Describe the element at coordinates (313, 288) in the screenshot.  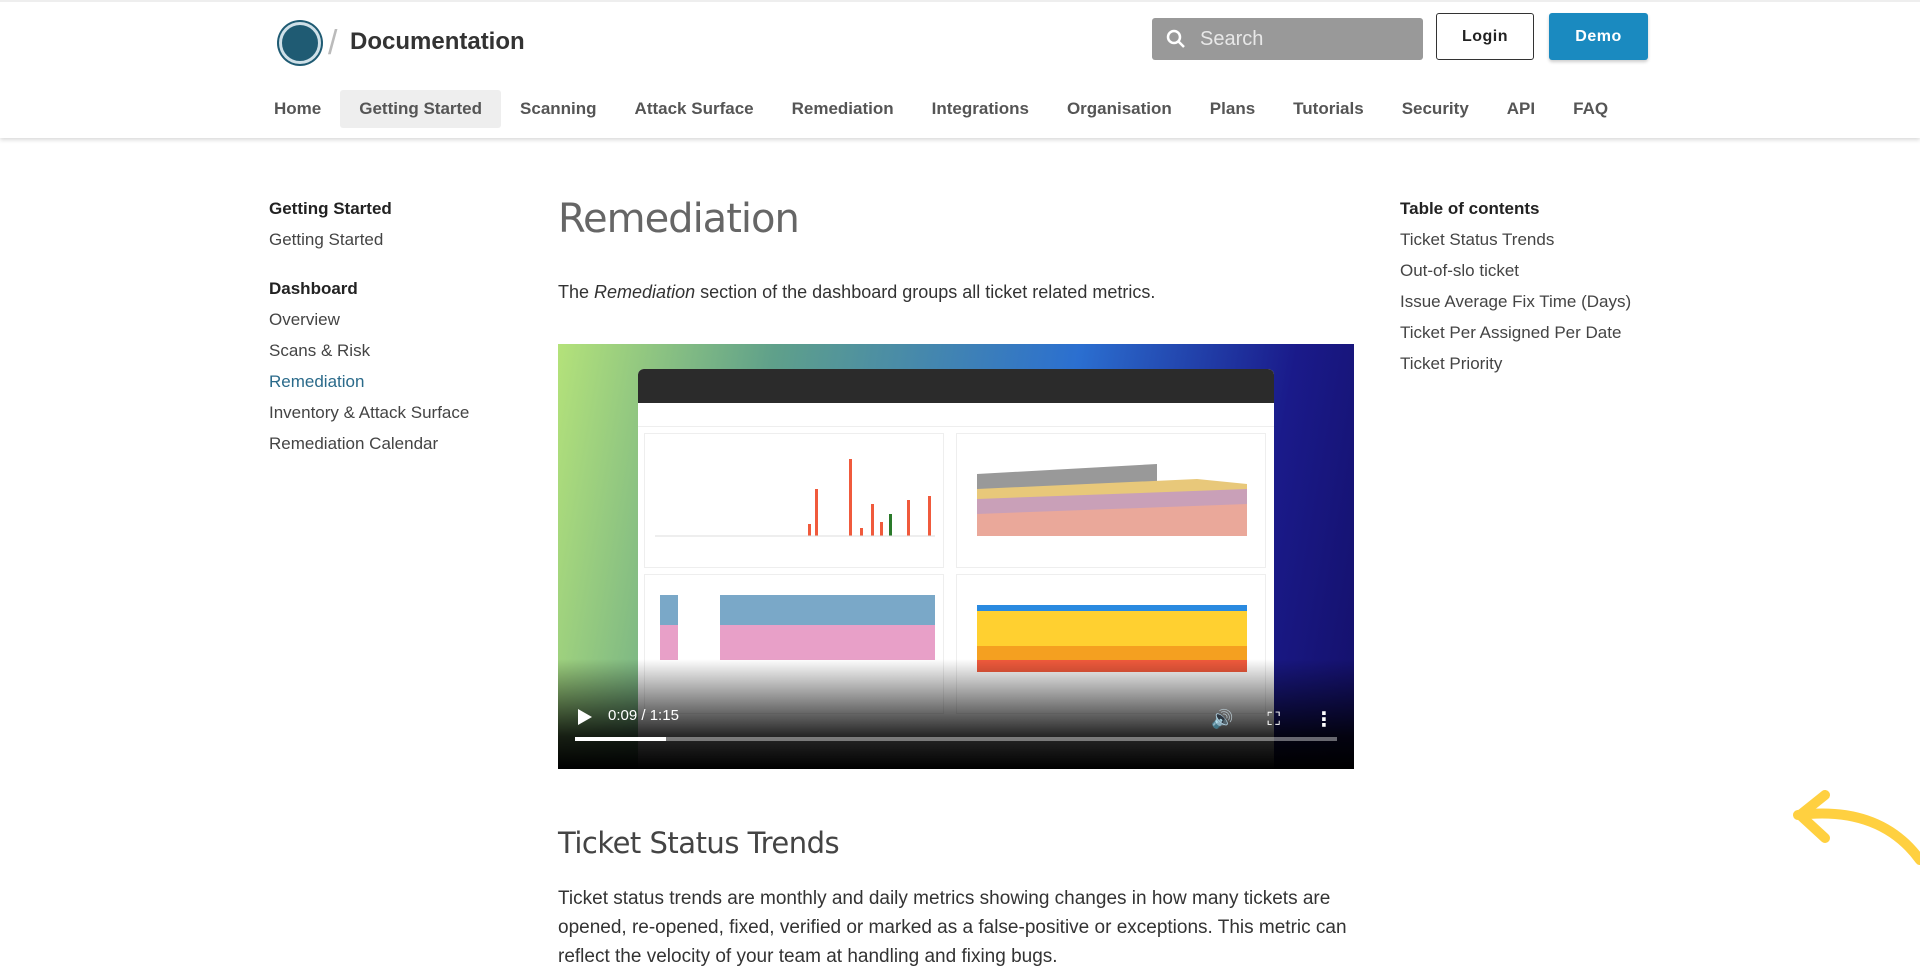
I see `sidebar-heading: Dashboard` at that location.